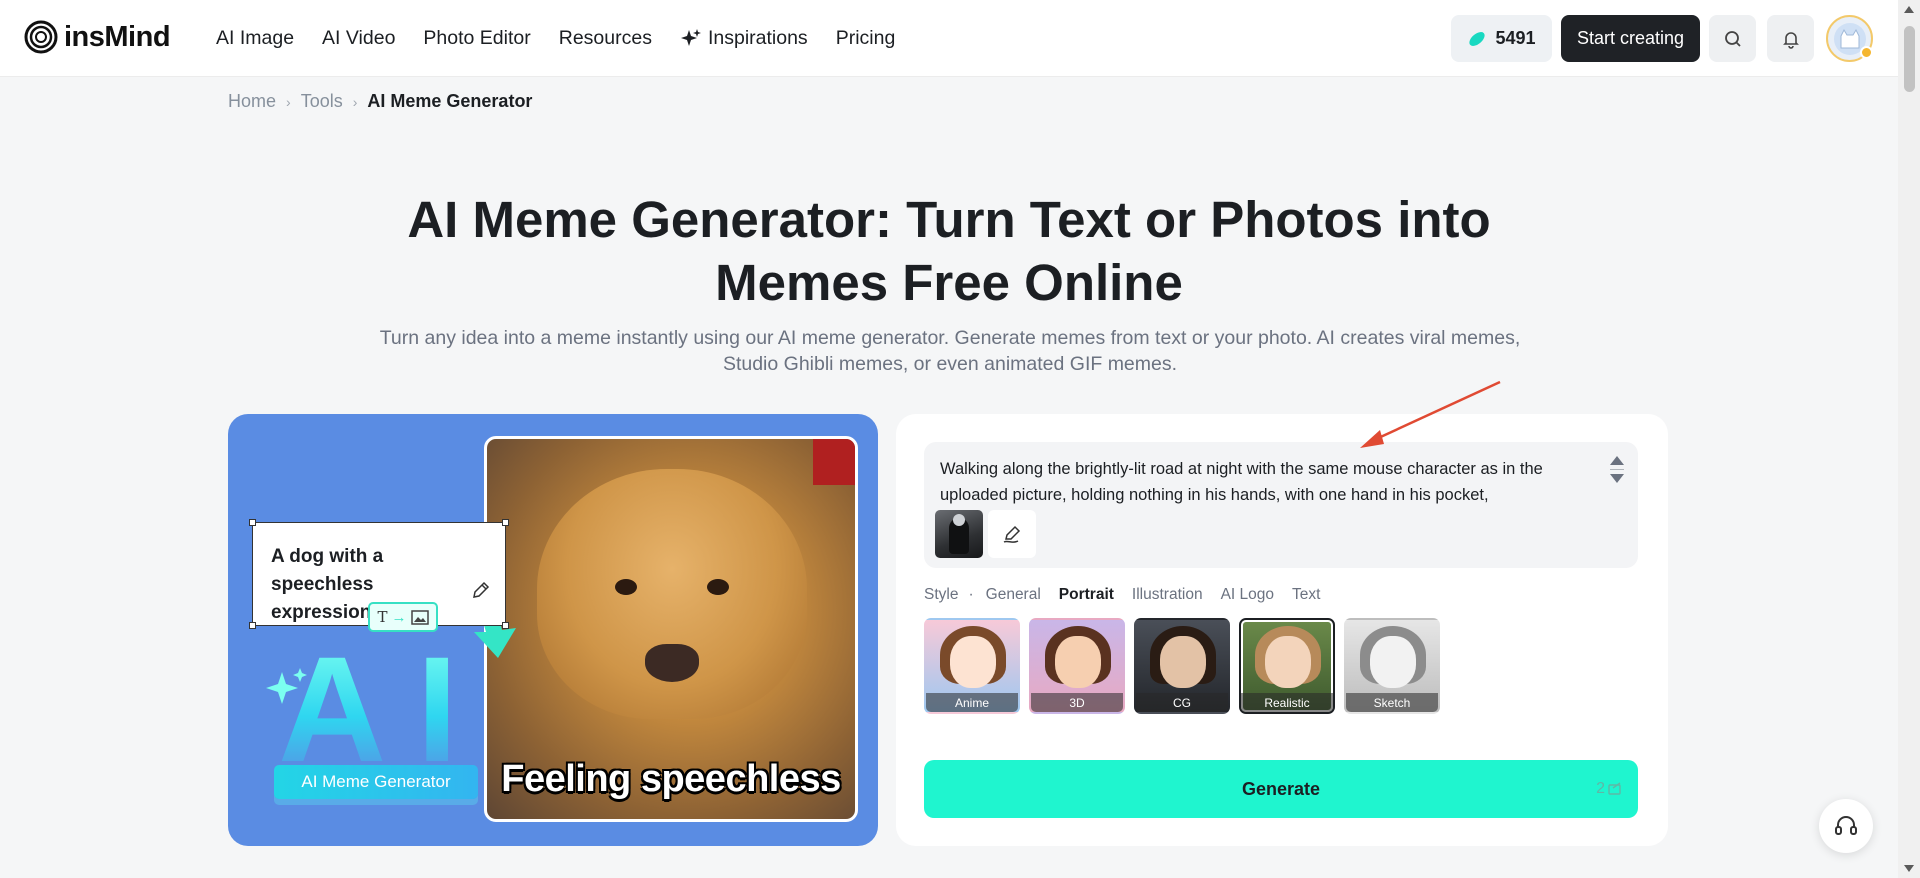 The height and width of the screenshot is (878, 1920). I want to click on style-label: Style ·, so click(949, 595).